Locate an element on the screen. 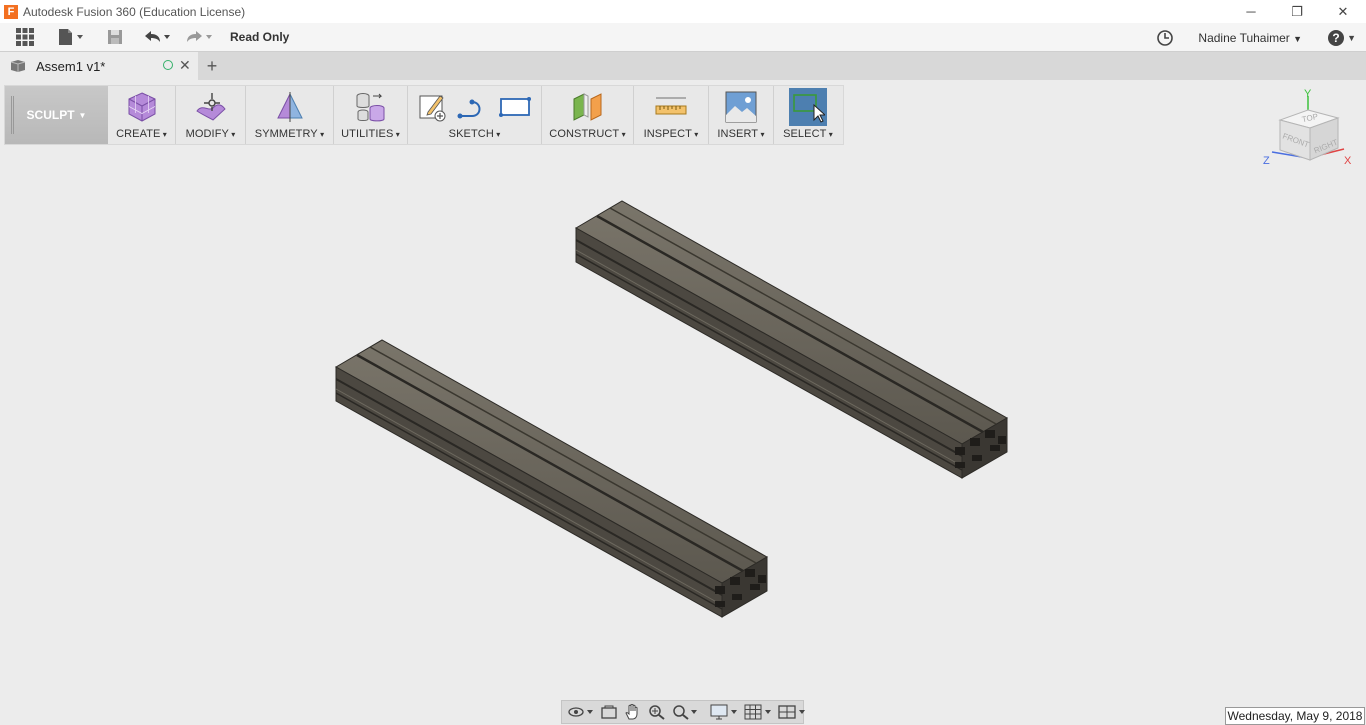 This screenshot has width=1366, height=725. close-tab-button: ✕ is located at coordinates (185, 65).